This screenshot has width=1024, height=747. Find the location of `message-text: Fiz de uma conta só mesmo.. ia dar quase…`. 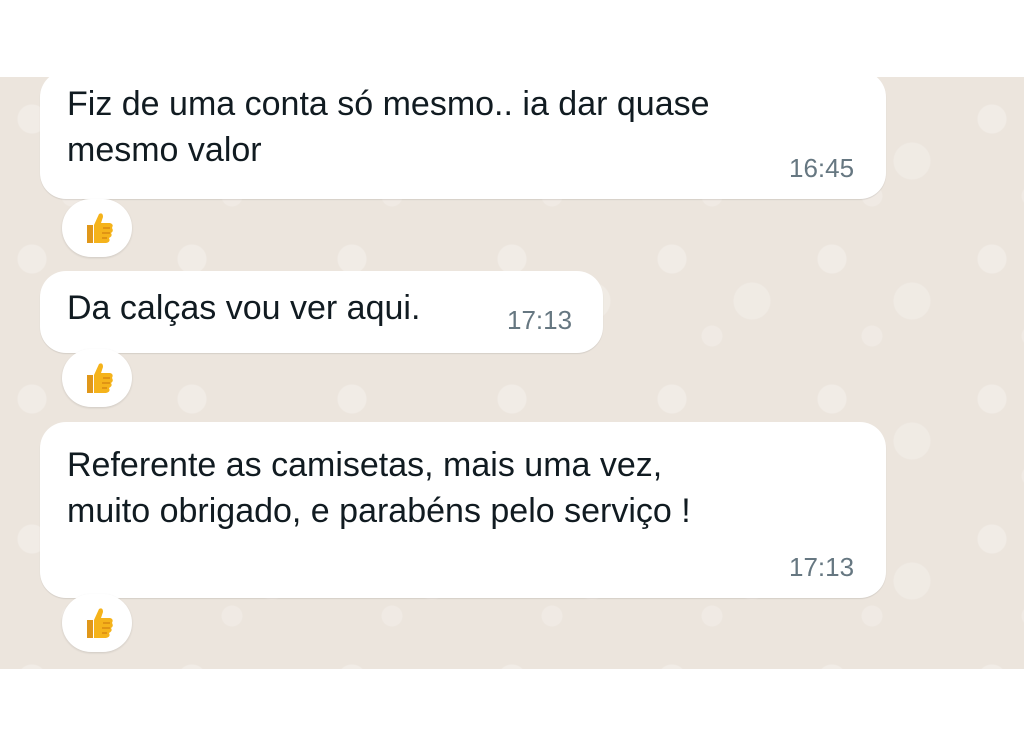

message-text: Fiz de uma conta só mesmo.. ia dar quase… is located at coordinates (388, 127).